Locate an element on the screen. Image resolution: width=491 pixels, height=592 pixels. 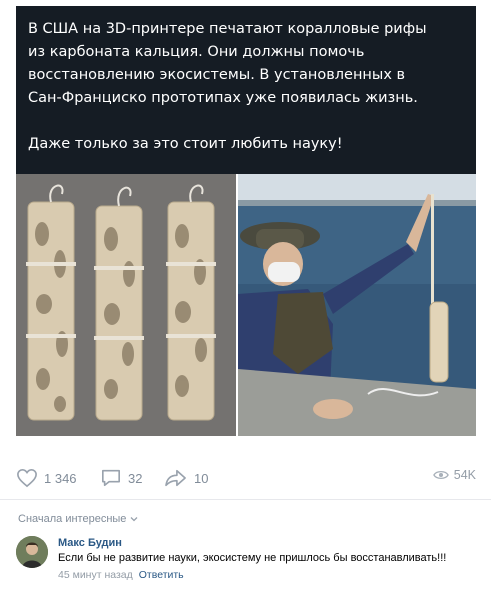
comments-sort-dropdown: Сначала интересные is located at coordinates (78, 519).